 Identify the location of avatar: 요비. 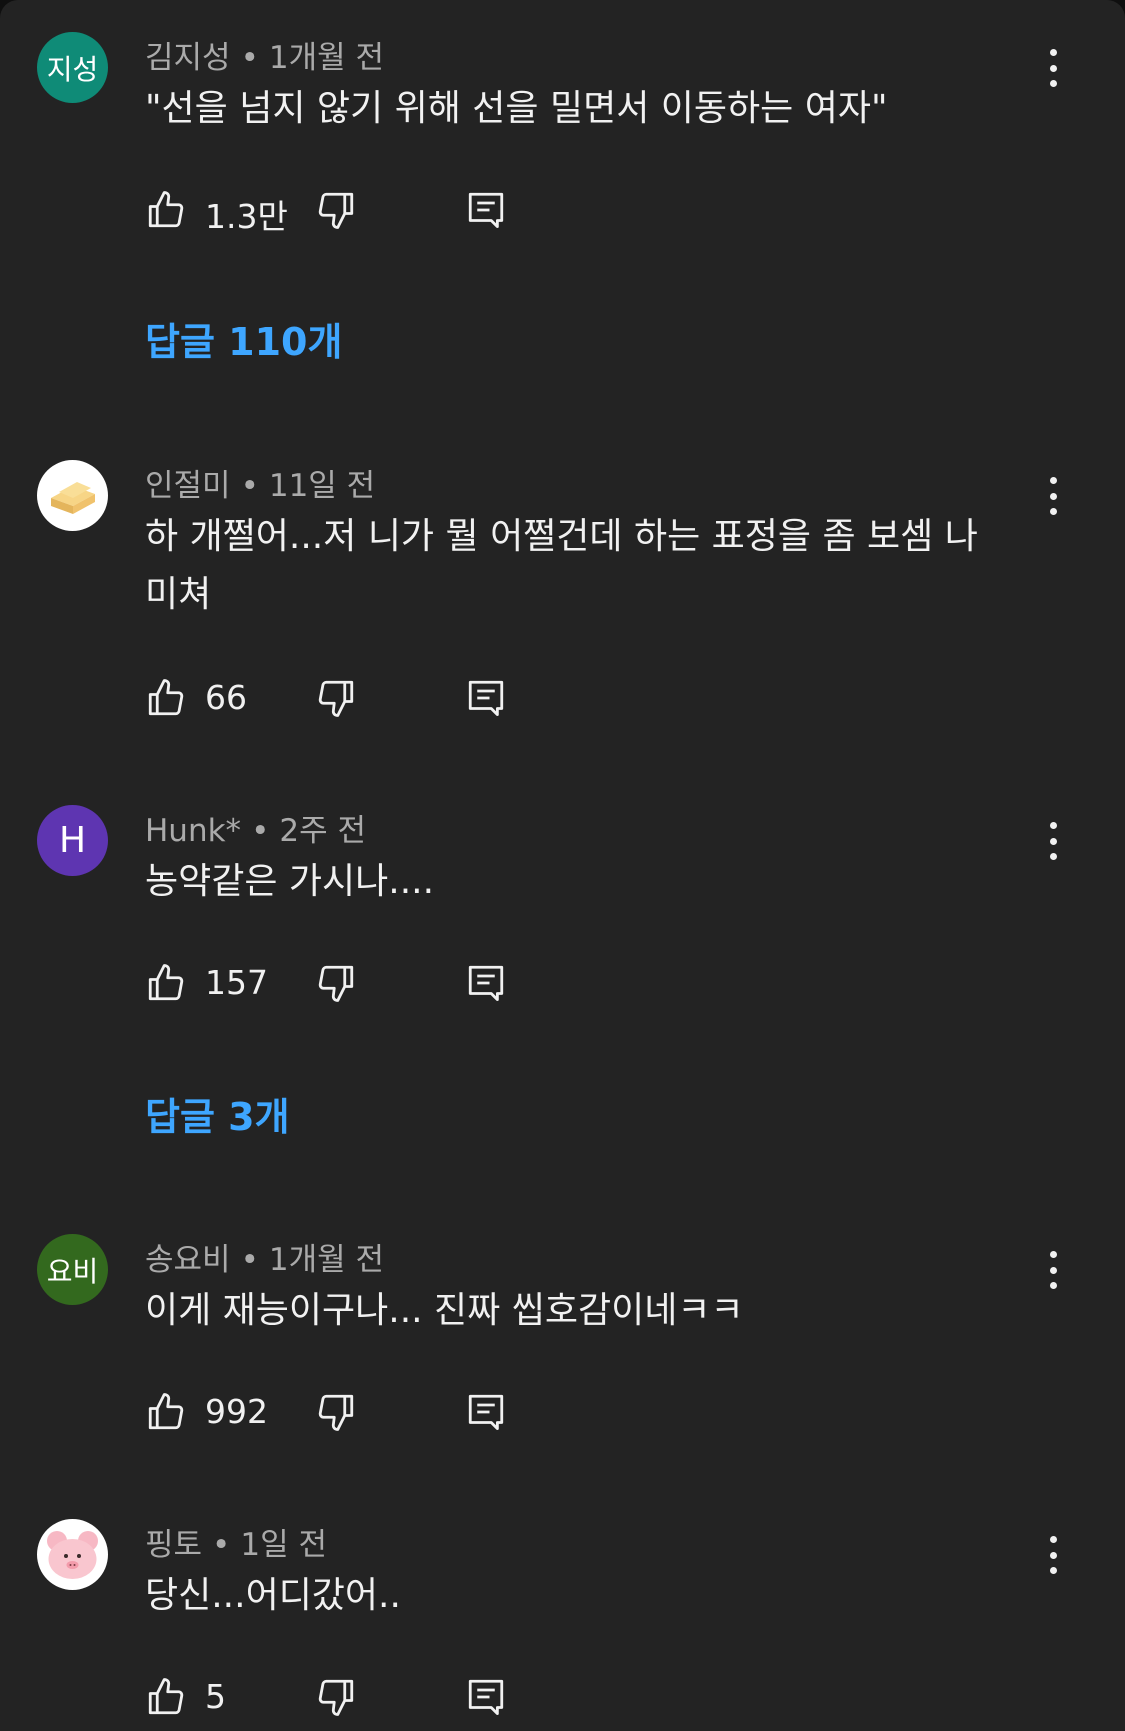
(72, 1269).